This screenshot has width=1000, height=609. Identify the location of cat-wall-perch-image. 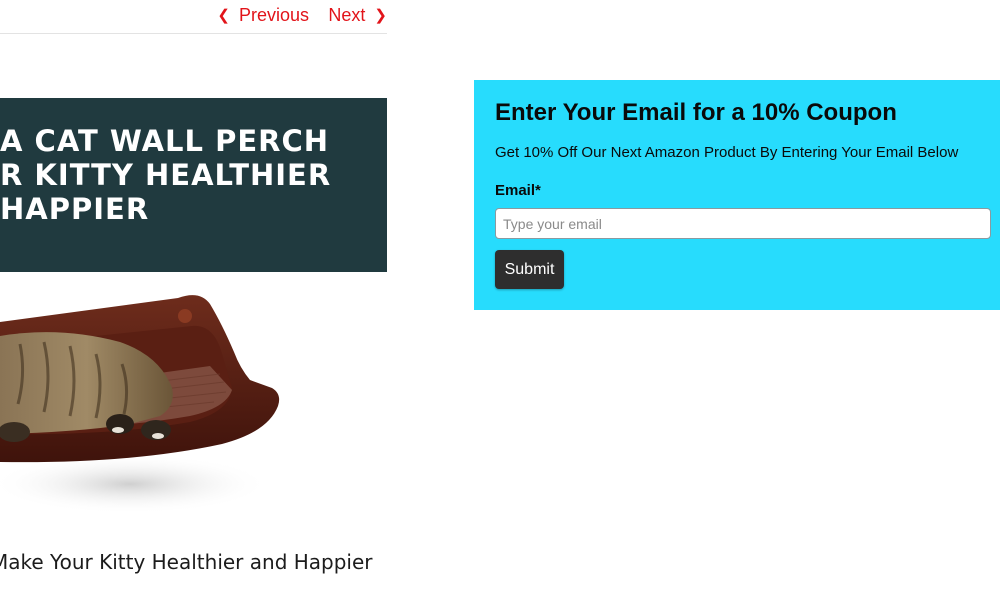
(140, 404).